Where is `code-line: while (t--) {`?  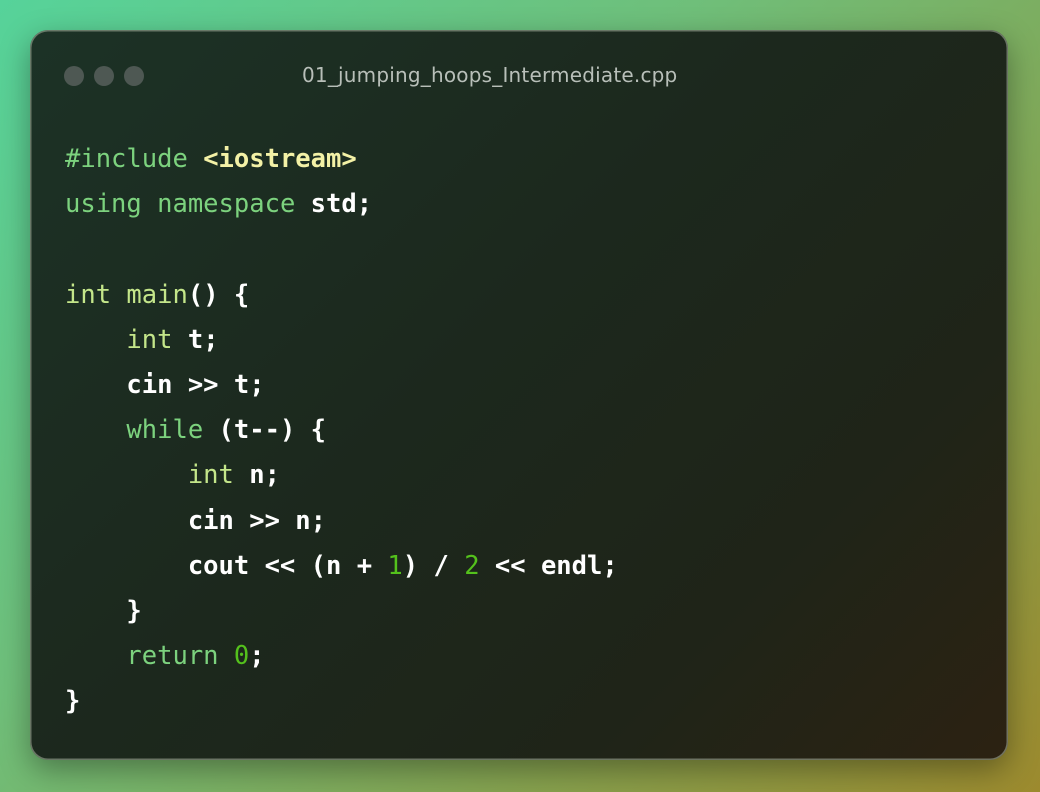 code-line: while (t--) { is located at coordinates (341, 430).